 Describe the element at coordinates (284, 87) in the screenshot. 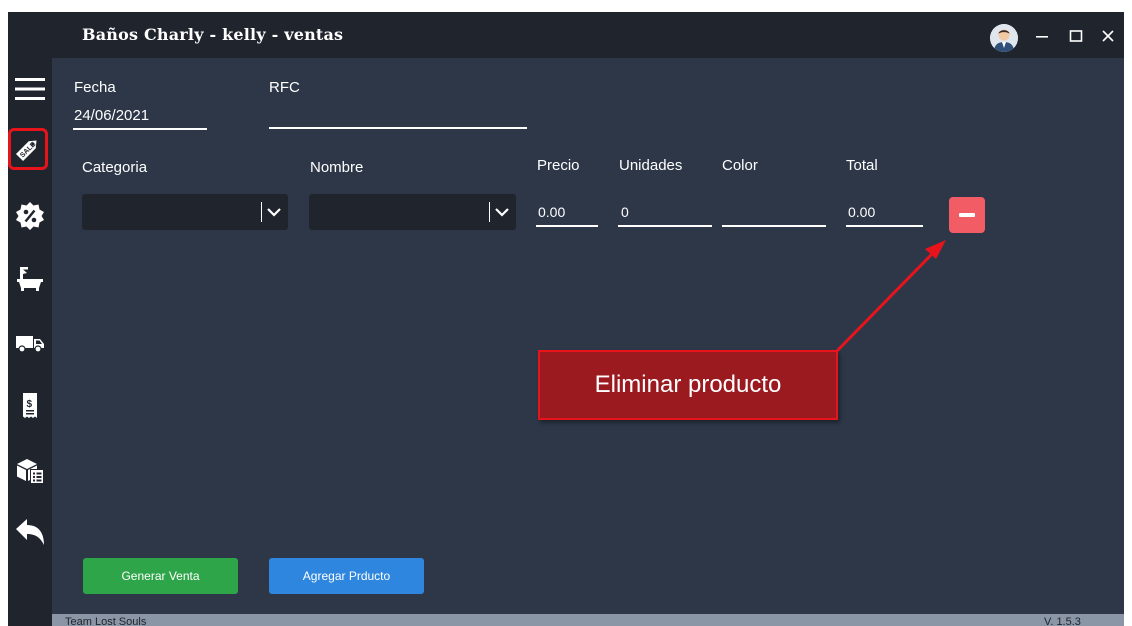

I see `rfc-label: RFC` at that location.